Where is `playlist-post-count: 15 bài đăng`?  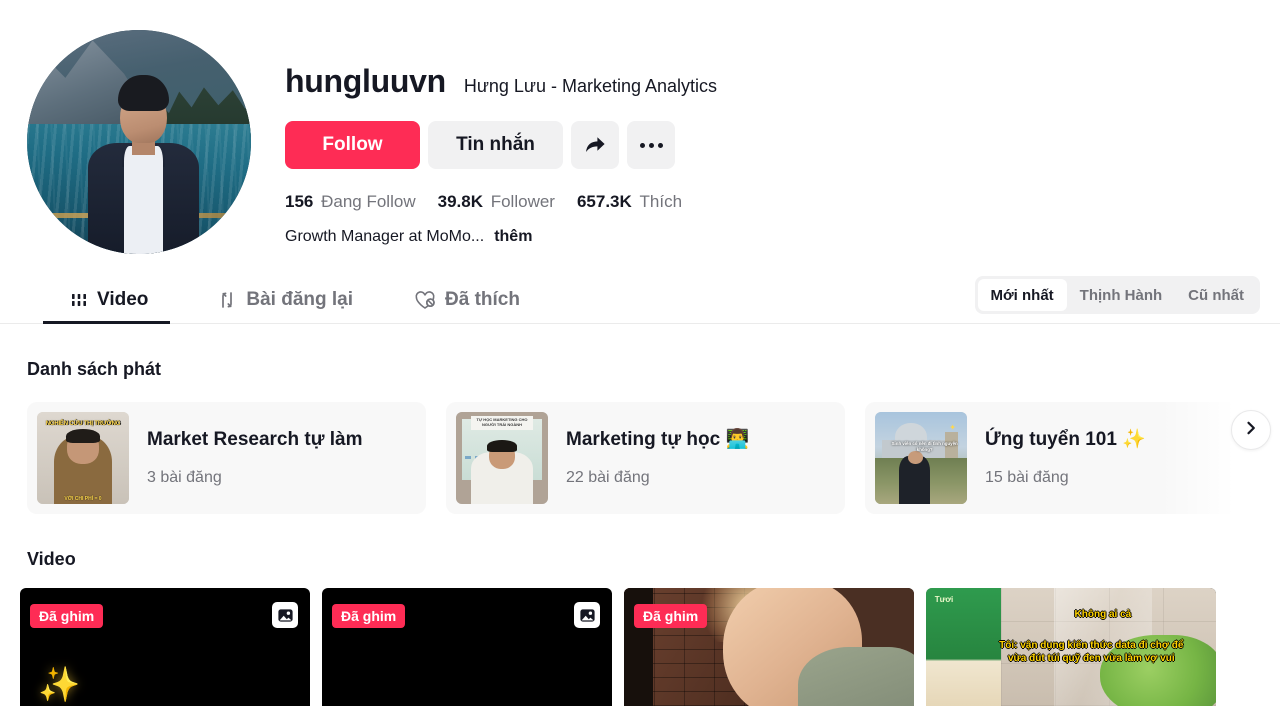
playlist-post-count: 15 bài đăng is located at coordinates (1027, 477).